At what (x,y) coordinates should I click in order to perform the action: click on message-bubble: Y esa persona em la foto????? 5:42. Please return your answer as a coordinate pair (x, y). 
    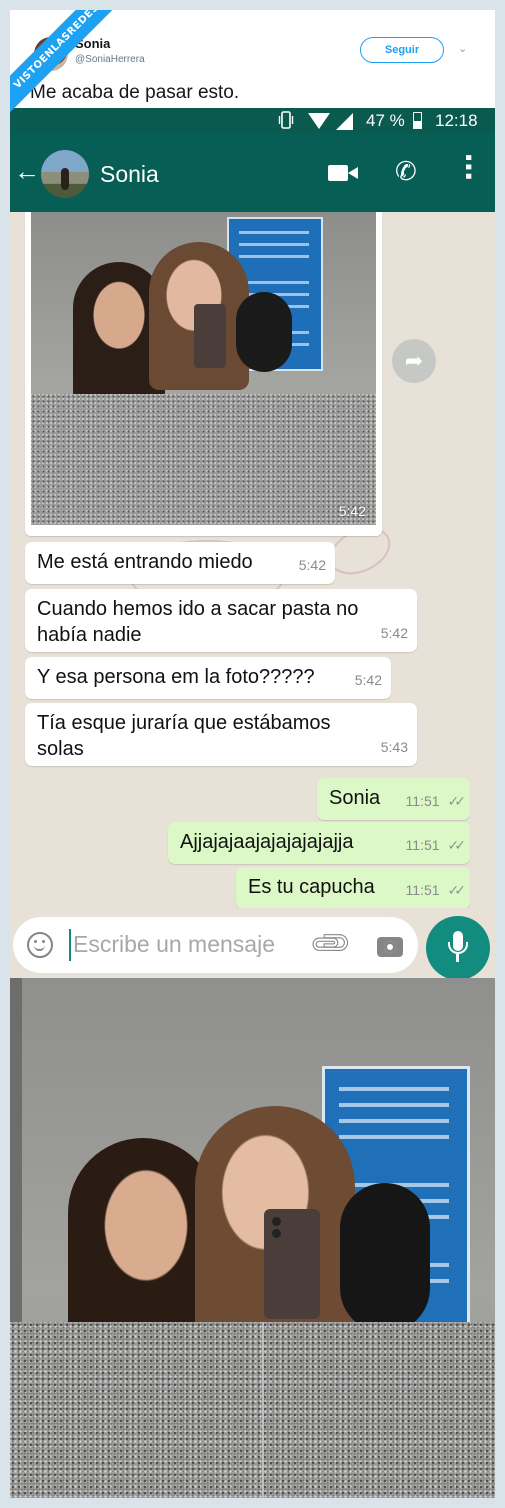
    Looking at the image, I should click on (208, 678).